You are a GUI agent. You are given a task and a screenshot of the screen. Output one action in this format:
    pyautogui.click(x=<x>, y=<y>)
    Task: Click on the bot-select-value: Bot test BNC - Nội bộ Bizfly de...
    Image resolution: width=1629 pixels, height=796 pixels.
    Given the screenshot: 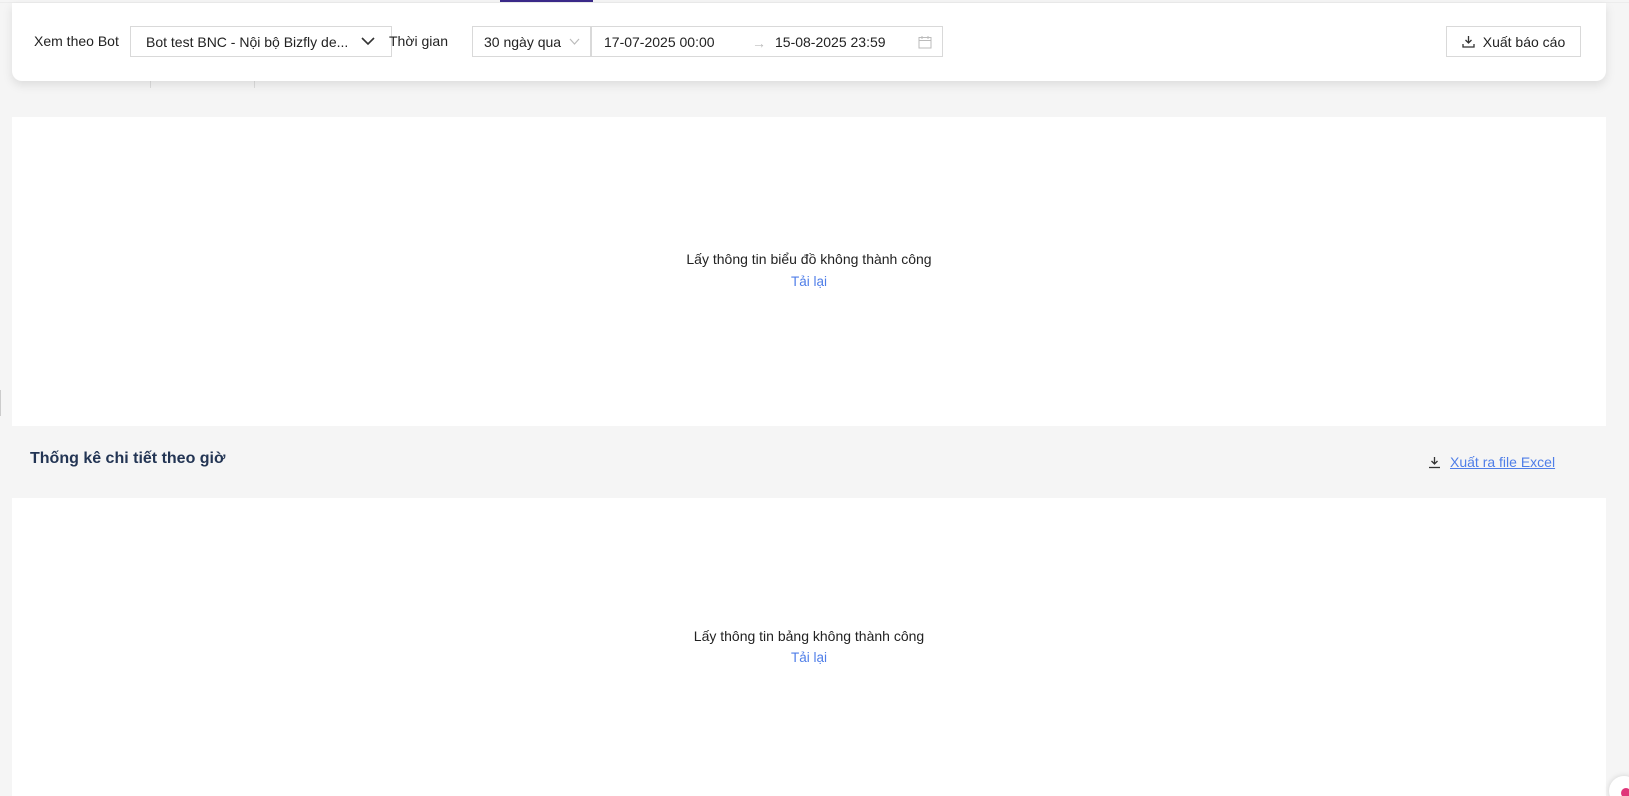 What is the action you would take?
    pyautogui.click(x=247, y=42)
    